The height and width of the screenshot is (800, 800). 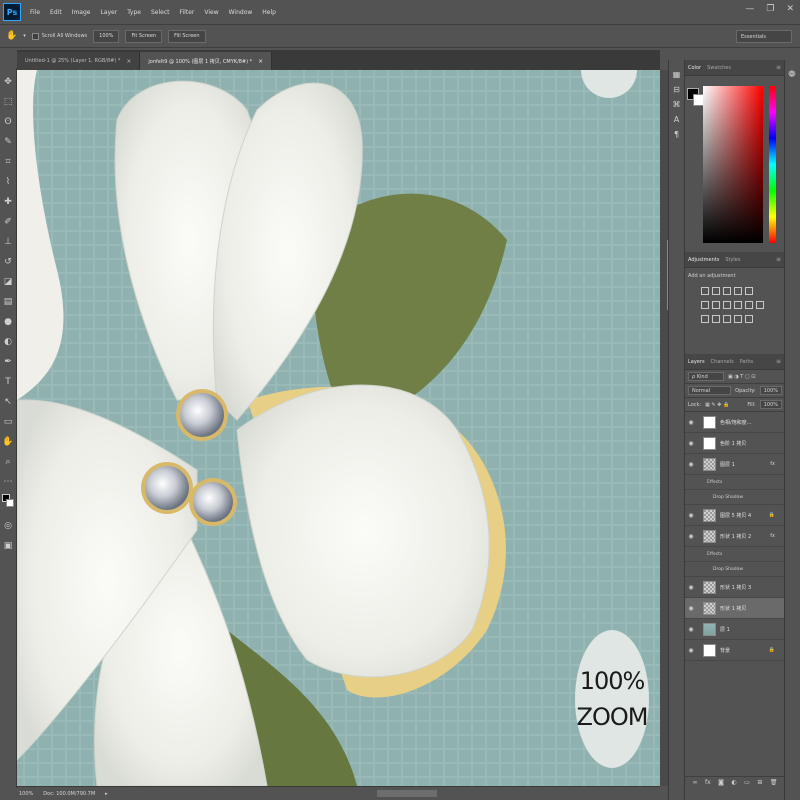 I want to click on horizontal-scroll-thumb, so click(x=407, y=793).